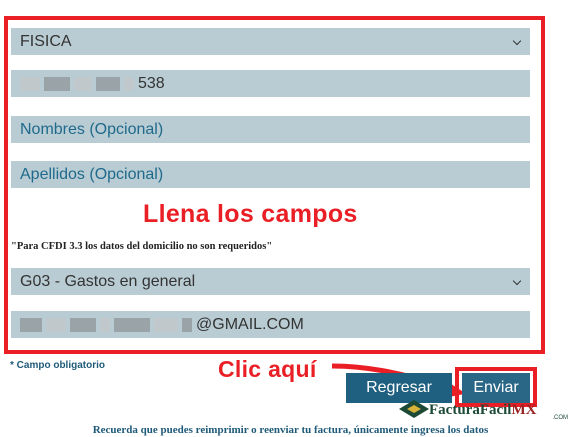  Describe the element at coordinates (108, 281) in the screenshot. I see `cfdi-use-value: G03 - Gastos en general` at that location.